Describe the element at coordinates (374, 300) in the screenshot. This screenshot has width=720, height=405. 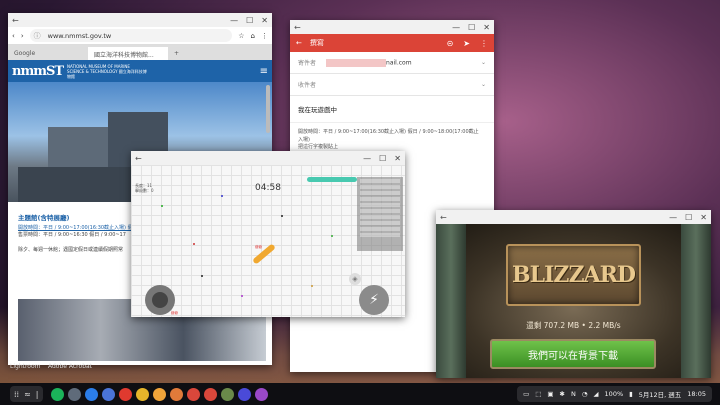
I see `boost-icon: ⚡` at that location.